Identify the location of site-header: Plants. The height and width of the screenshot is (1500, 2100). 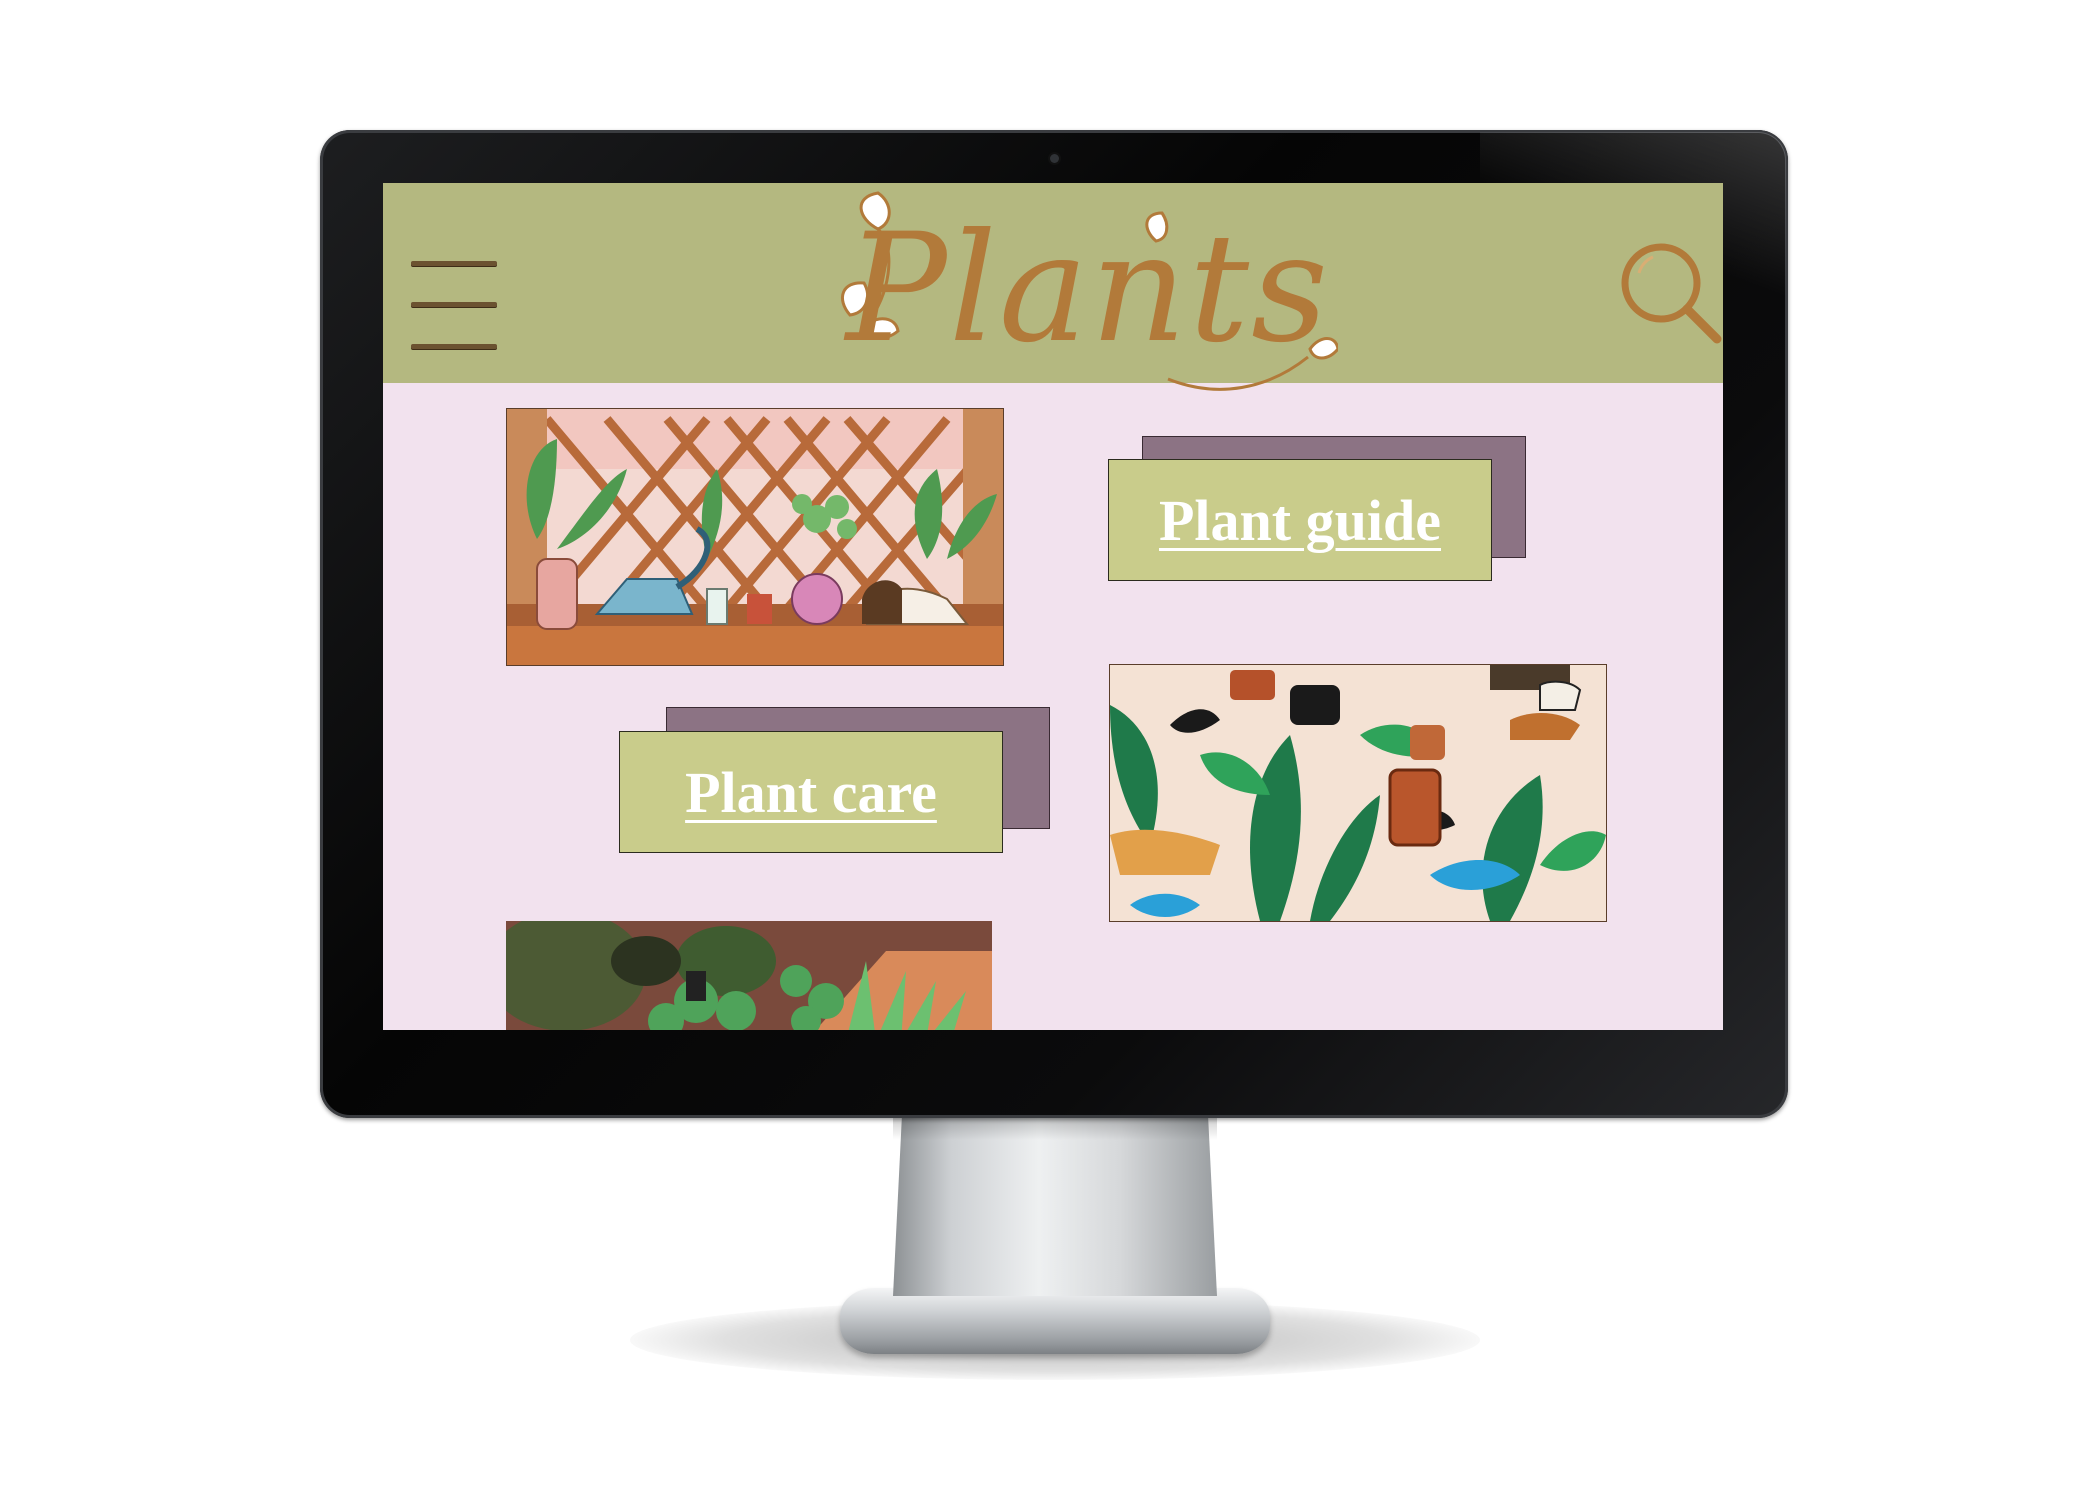
(1053, 287).